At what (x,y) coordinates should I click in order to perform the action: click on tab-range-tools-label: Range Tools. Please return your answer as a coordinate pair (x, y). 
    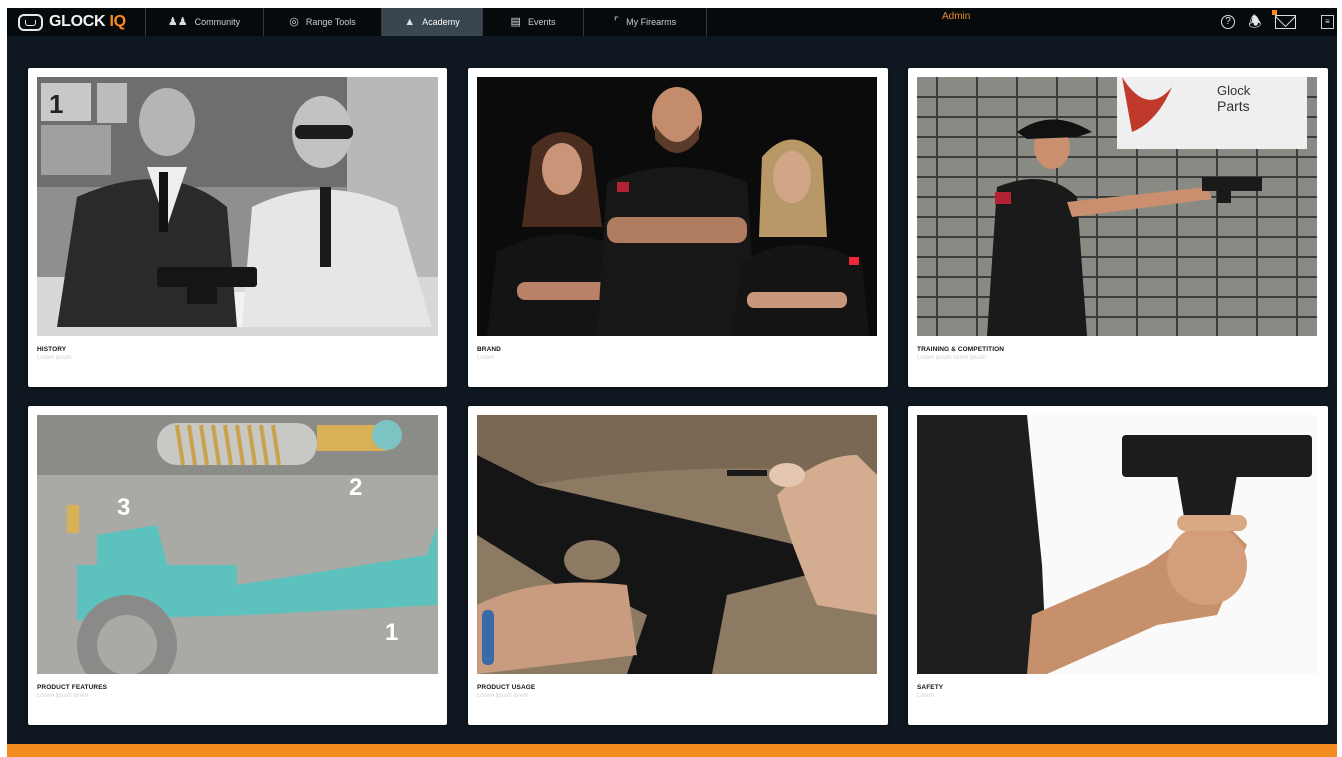
    Looking at the image, I should click on (330, 22).